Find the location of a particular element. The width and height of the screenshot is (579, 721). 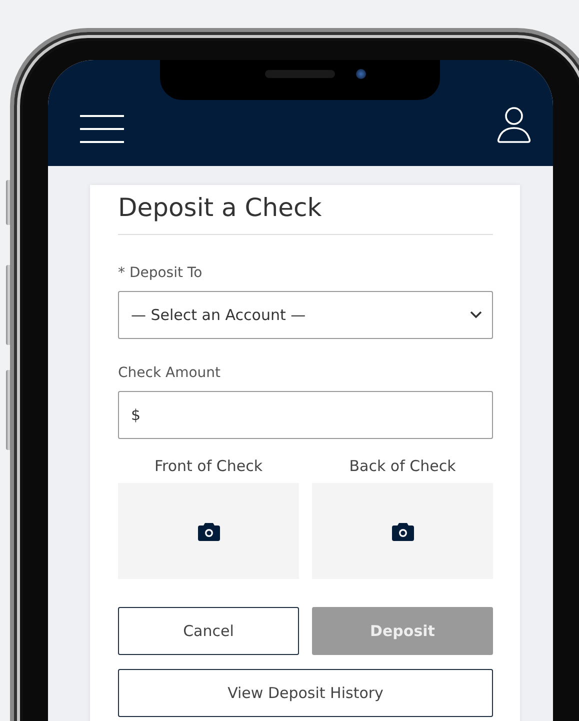

chevron-down-icon is located at coordinates (476, 315).